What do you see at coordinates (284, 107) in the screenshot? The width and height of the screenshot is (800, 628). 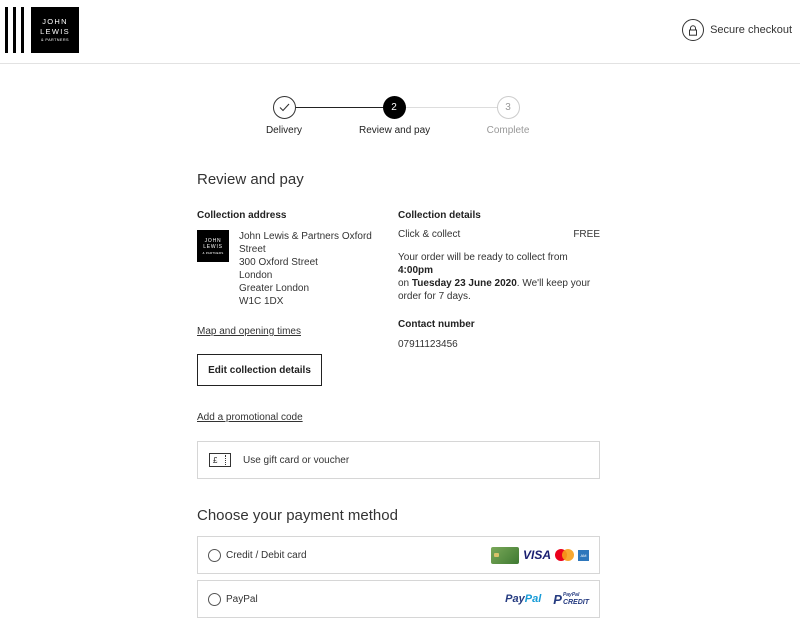 I see `checkmark-icon` at bounding box center [284, 107].